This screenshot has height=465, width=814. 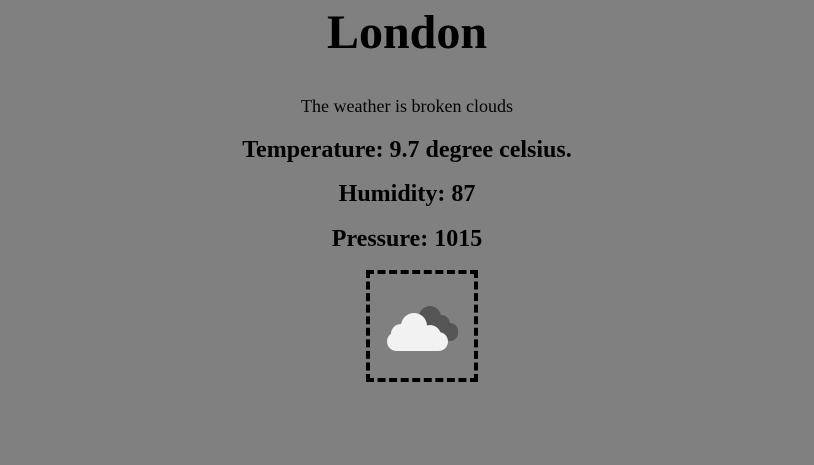 What do you see at coordinates (407, 239) in the screenshot?
I see `pressure-readout: Pressure: 1015` at bounding box center [407, 239].